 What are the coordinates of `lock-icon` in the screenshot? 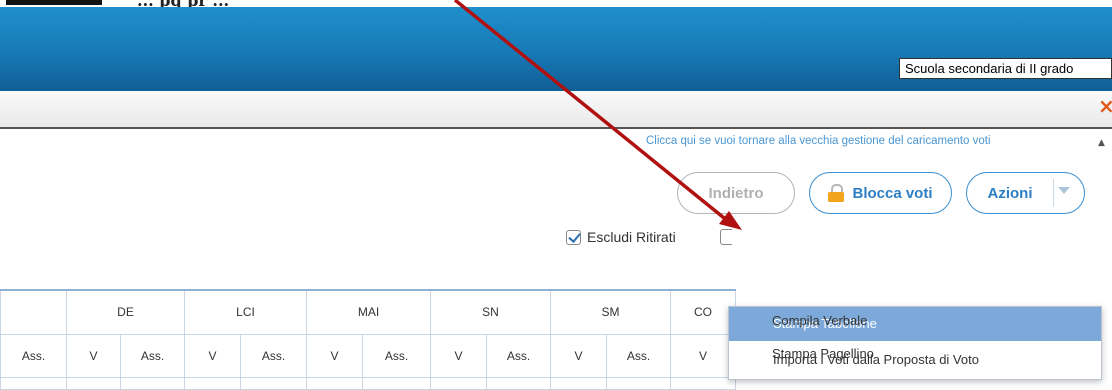 It's located at (836, 193).